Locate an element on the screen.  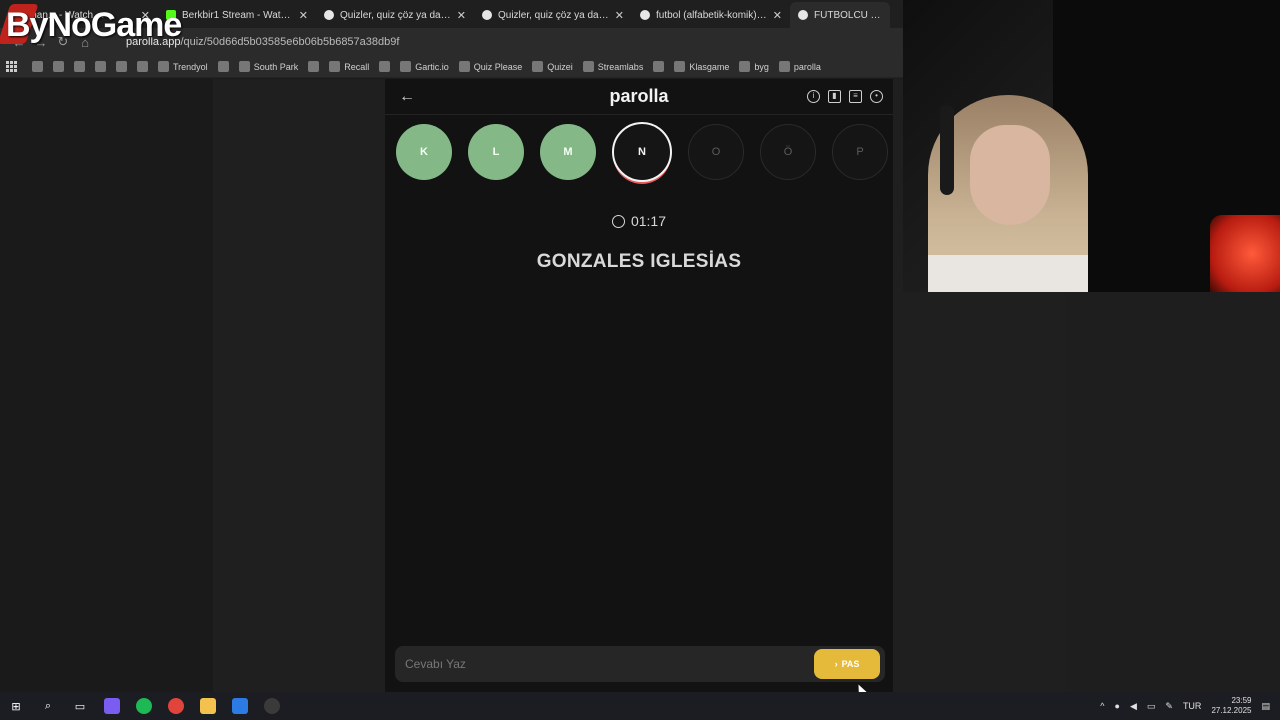
answer-bar: ›PAS is located at coordinates (640, 664).